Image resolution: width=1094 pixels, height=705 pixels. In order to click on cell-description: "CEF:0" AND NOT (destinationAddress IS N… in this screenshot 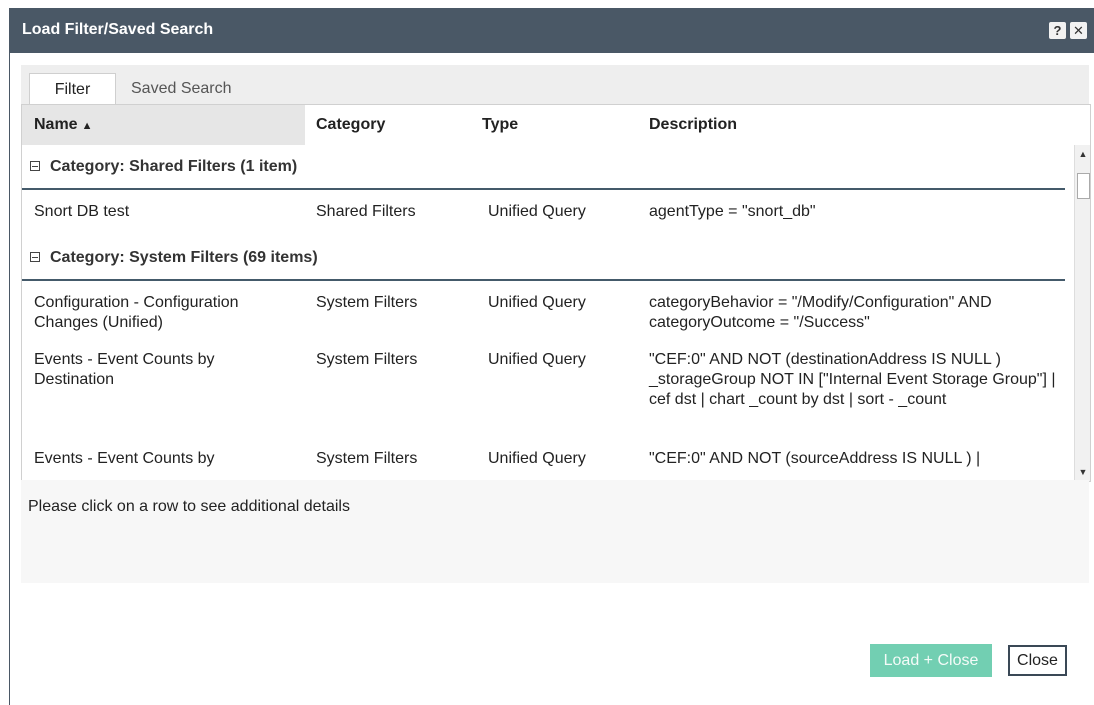, I will do `click(852, 379)`.